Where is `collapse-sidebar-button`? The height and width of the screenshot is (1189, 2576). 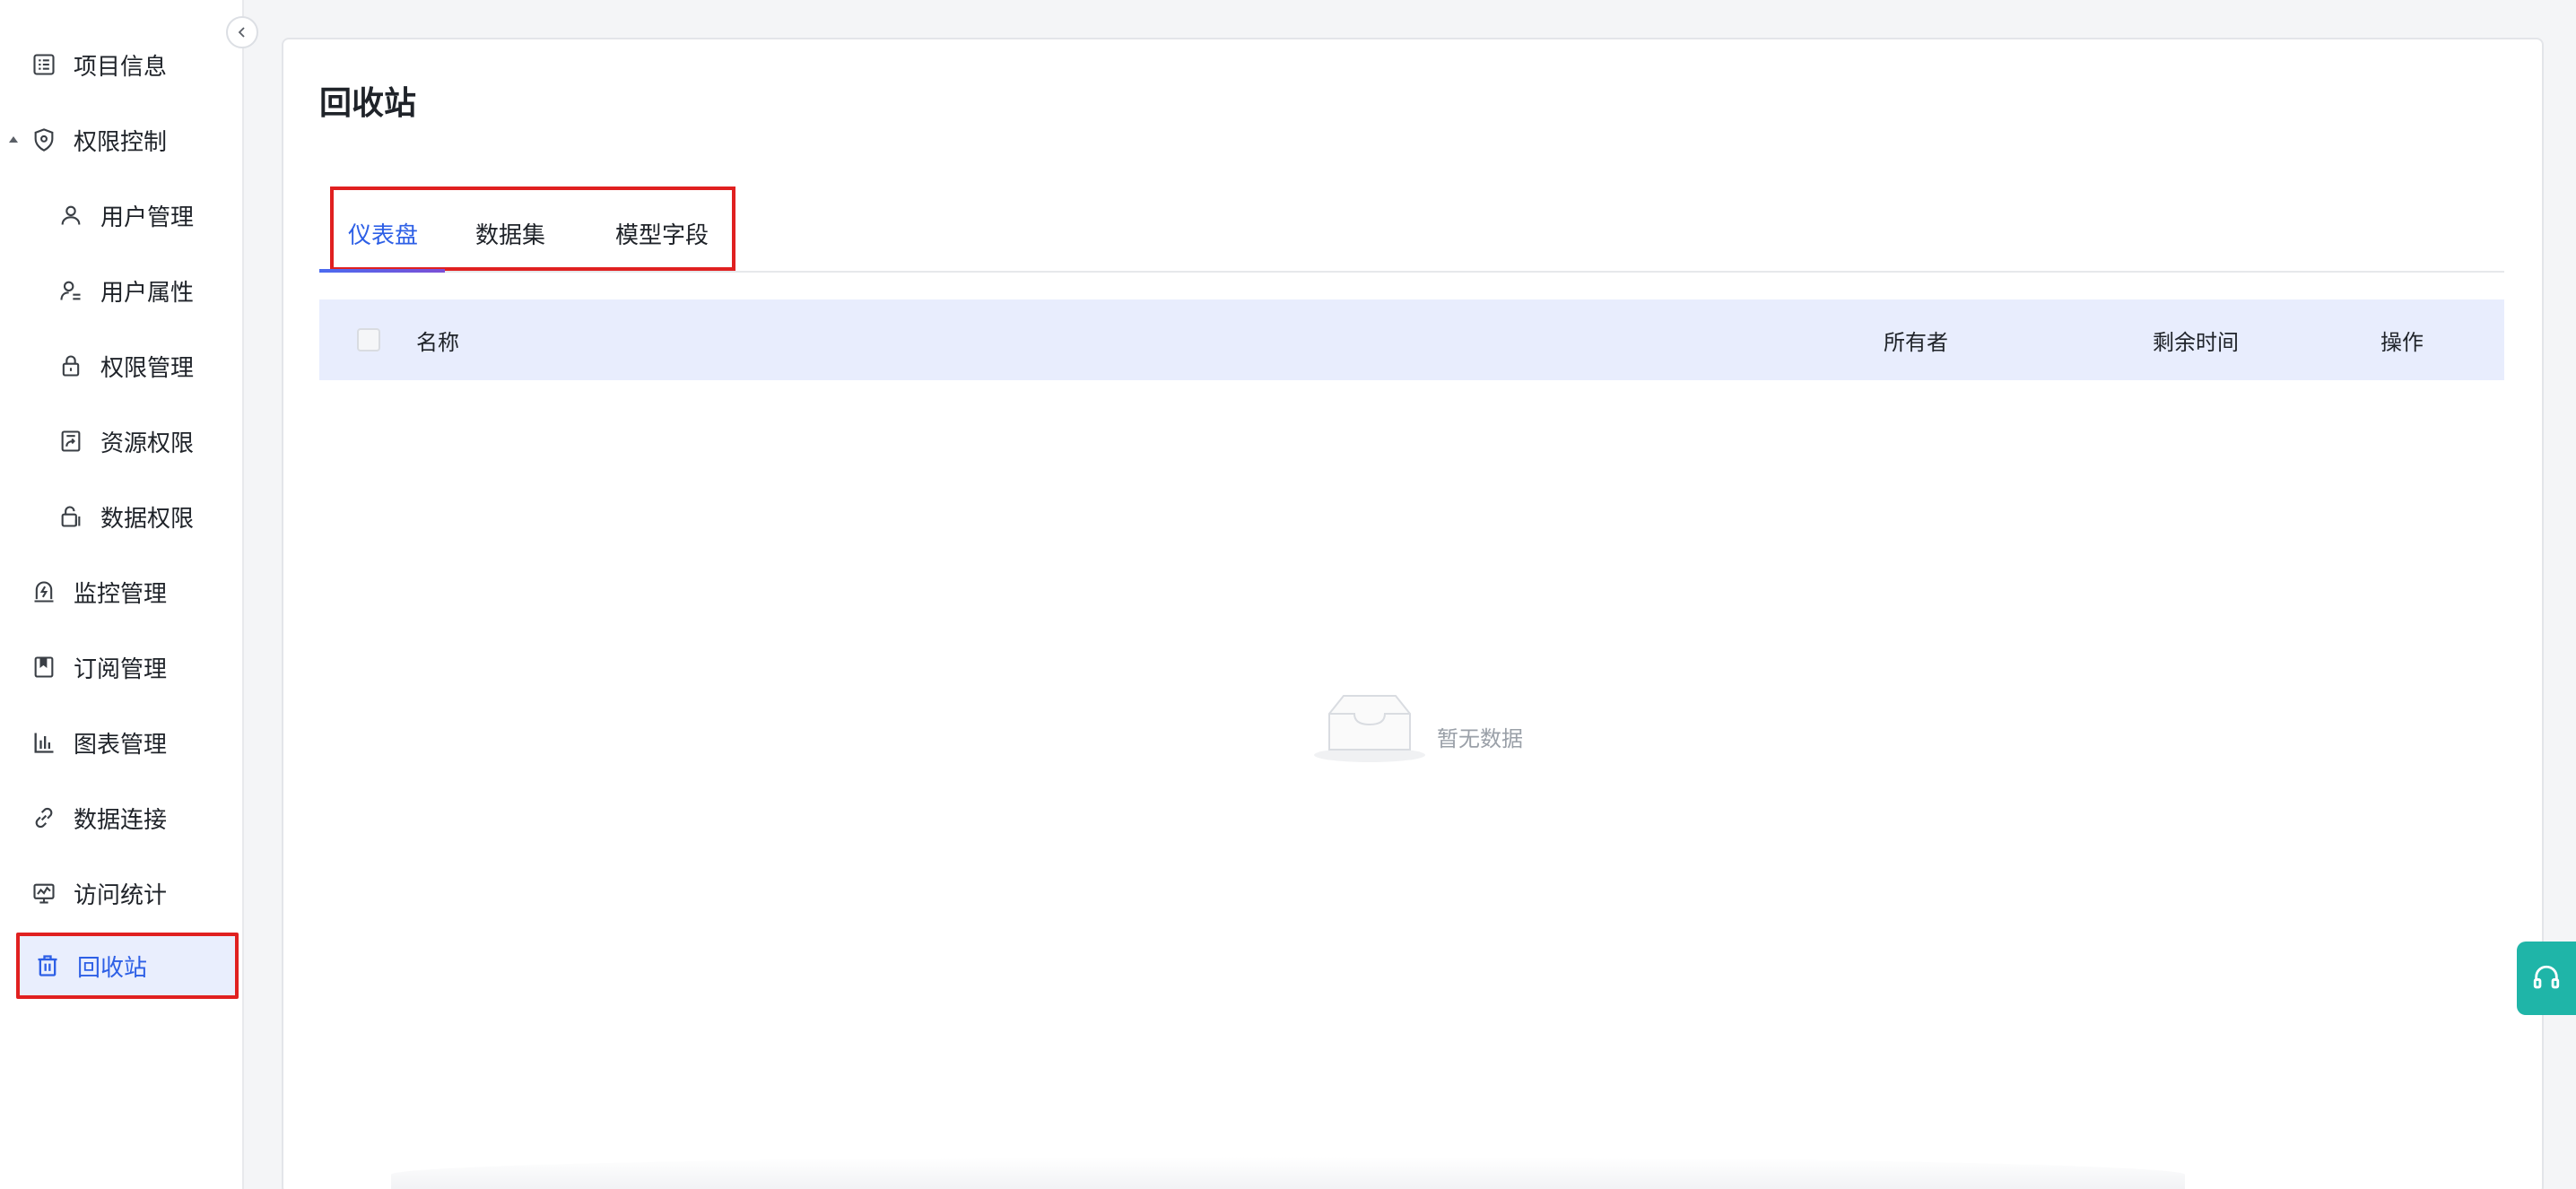
collapse-sidebar-button is located at coordinates (242, 32).